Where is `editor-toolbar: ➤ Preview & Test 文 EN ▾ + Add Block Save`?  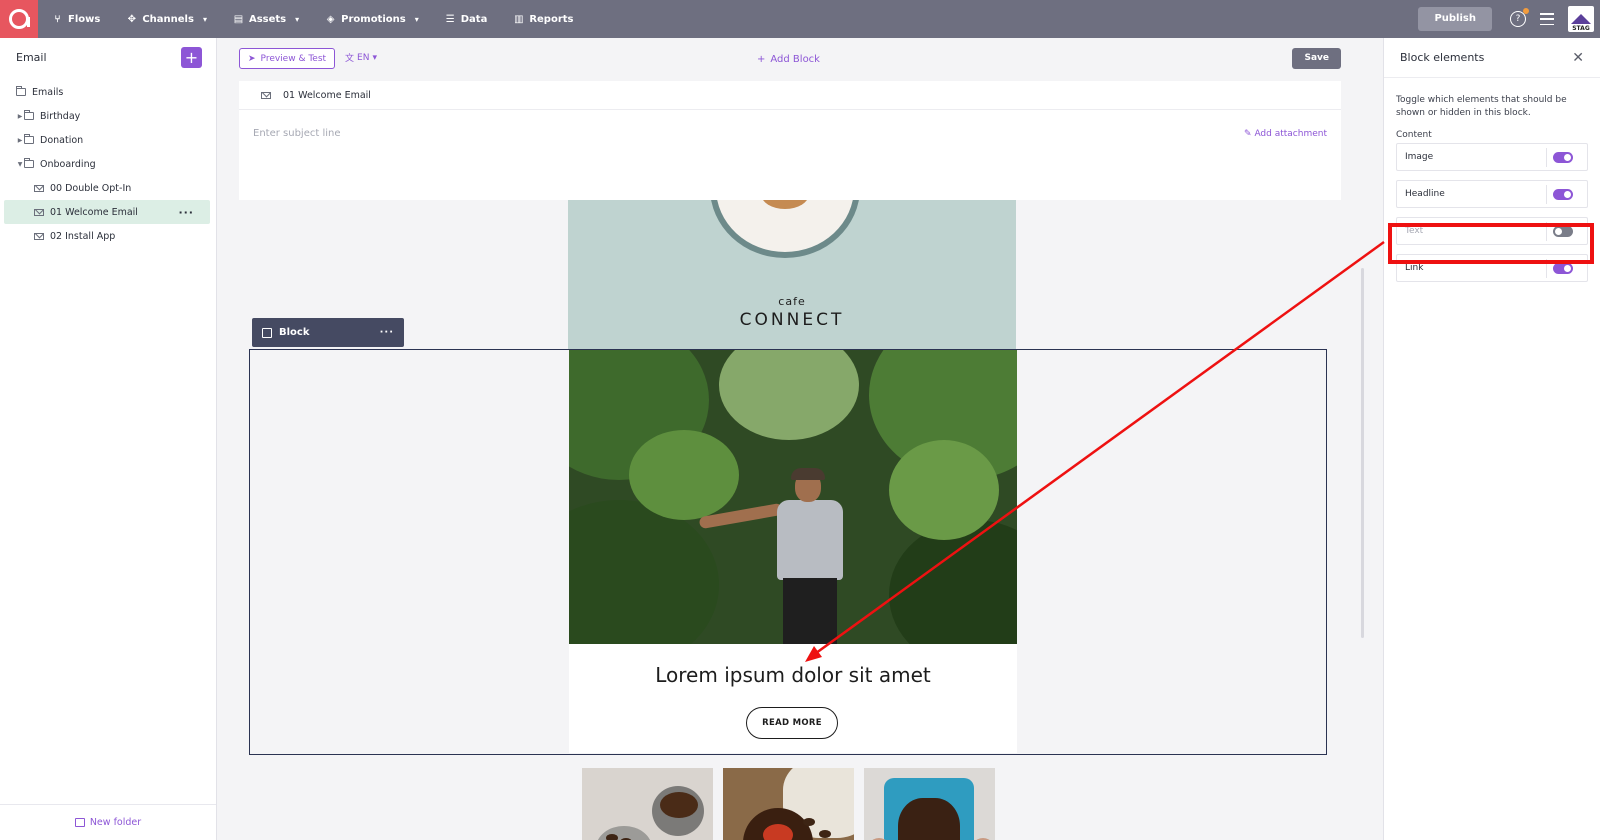
editor-toolbar: ➤ Preview & Test 文 EN ▾ + Add Block Save is located at coordinates (790, 60).